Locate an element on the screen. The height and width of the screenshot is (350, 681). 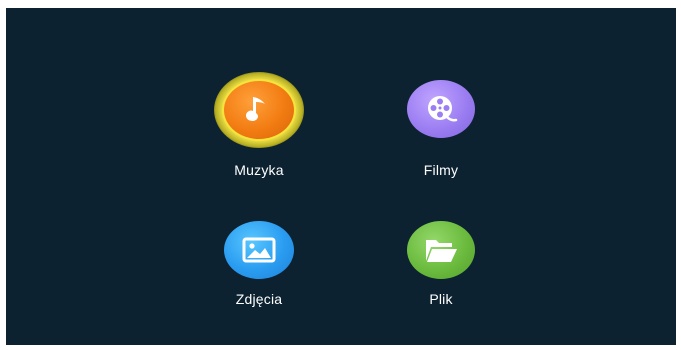
picture-icon is located at coordinates (259, 250).